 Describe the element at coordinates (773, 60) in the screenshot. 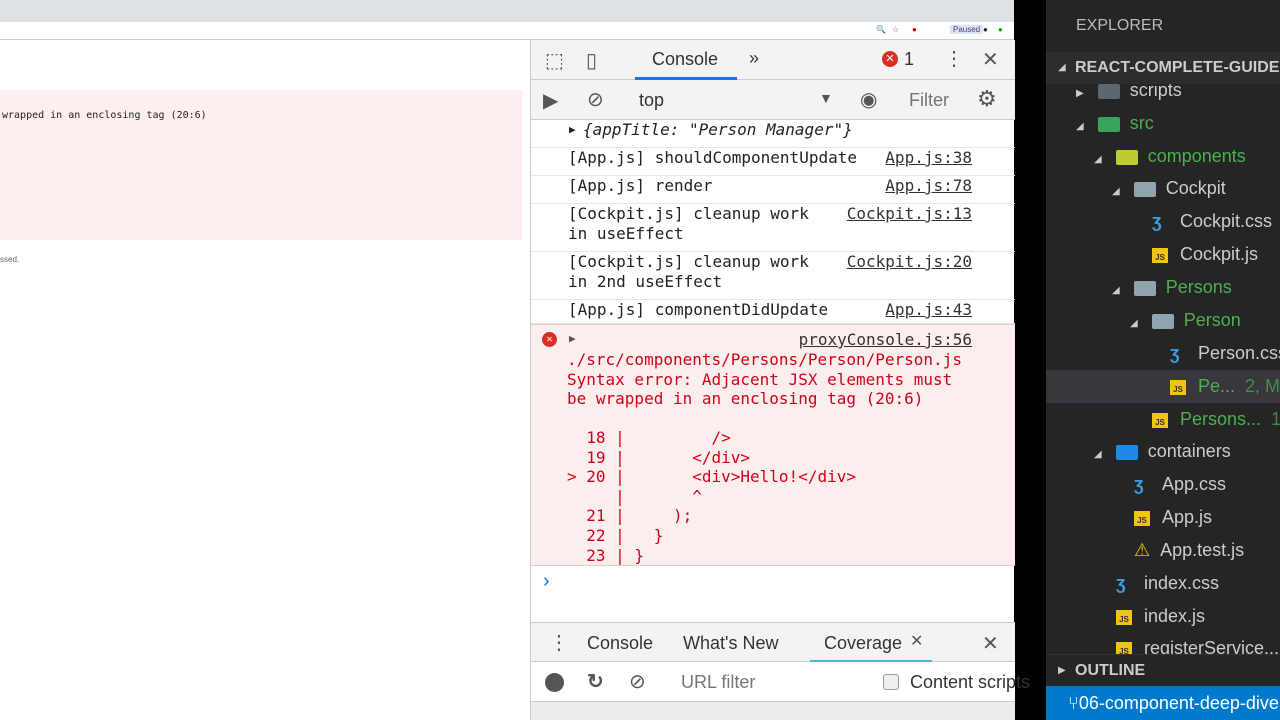

I see `devtools-tabbar: ⬚ ▯ Console » ✕ 1 ⋮ ✕` at that location.